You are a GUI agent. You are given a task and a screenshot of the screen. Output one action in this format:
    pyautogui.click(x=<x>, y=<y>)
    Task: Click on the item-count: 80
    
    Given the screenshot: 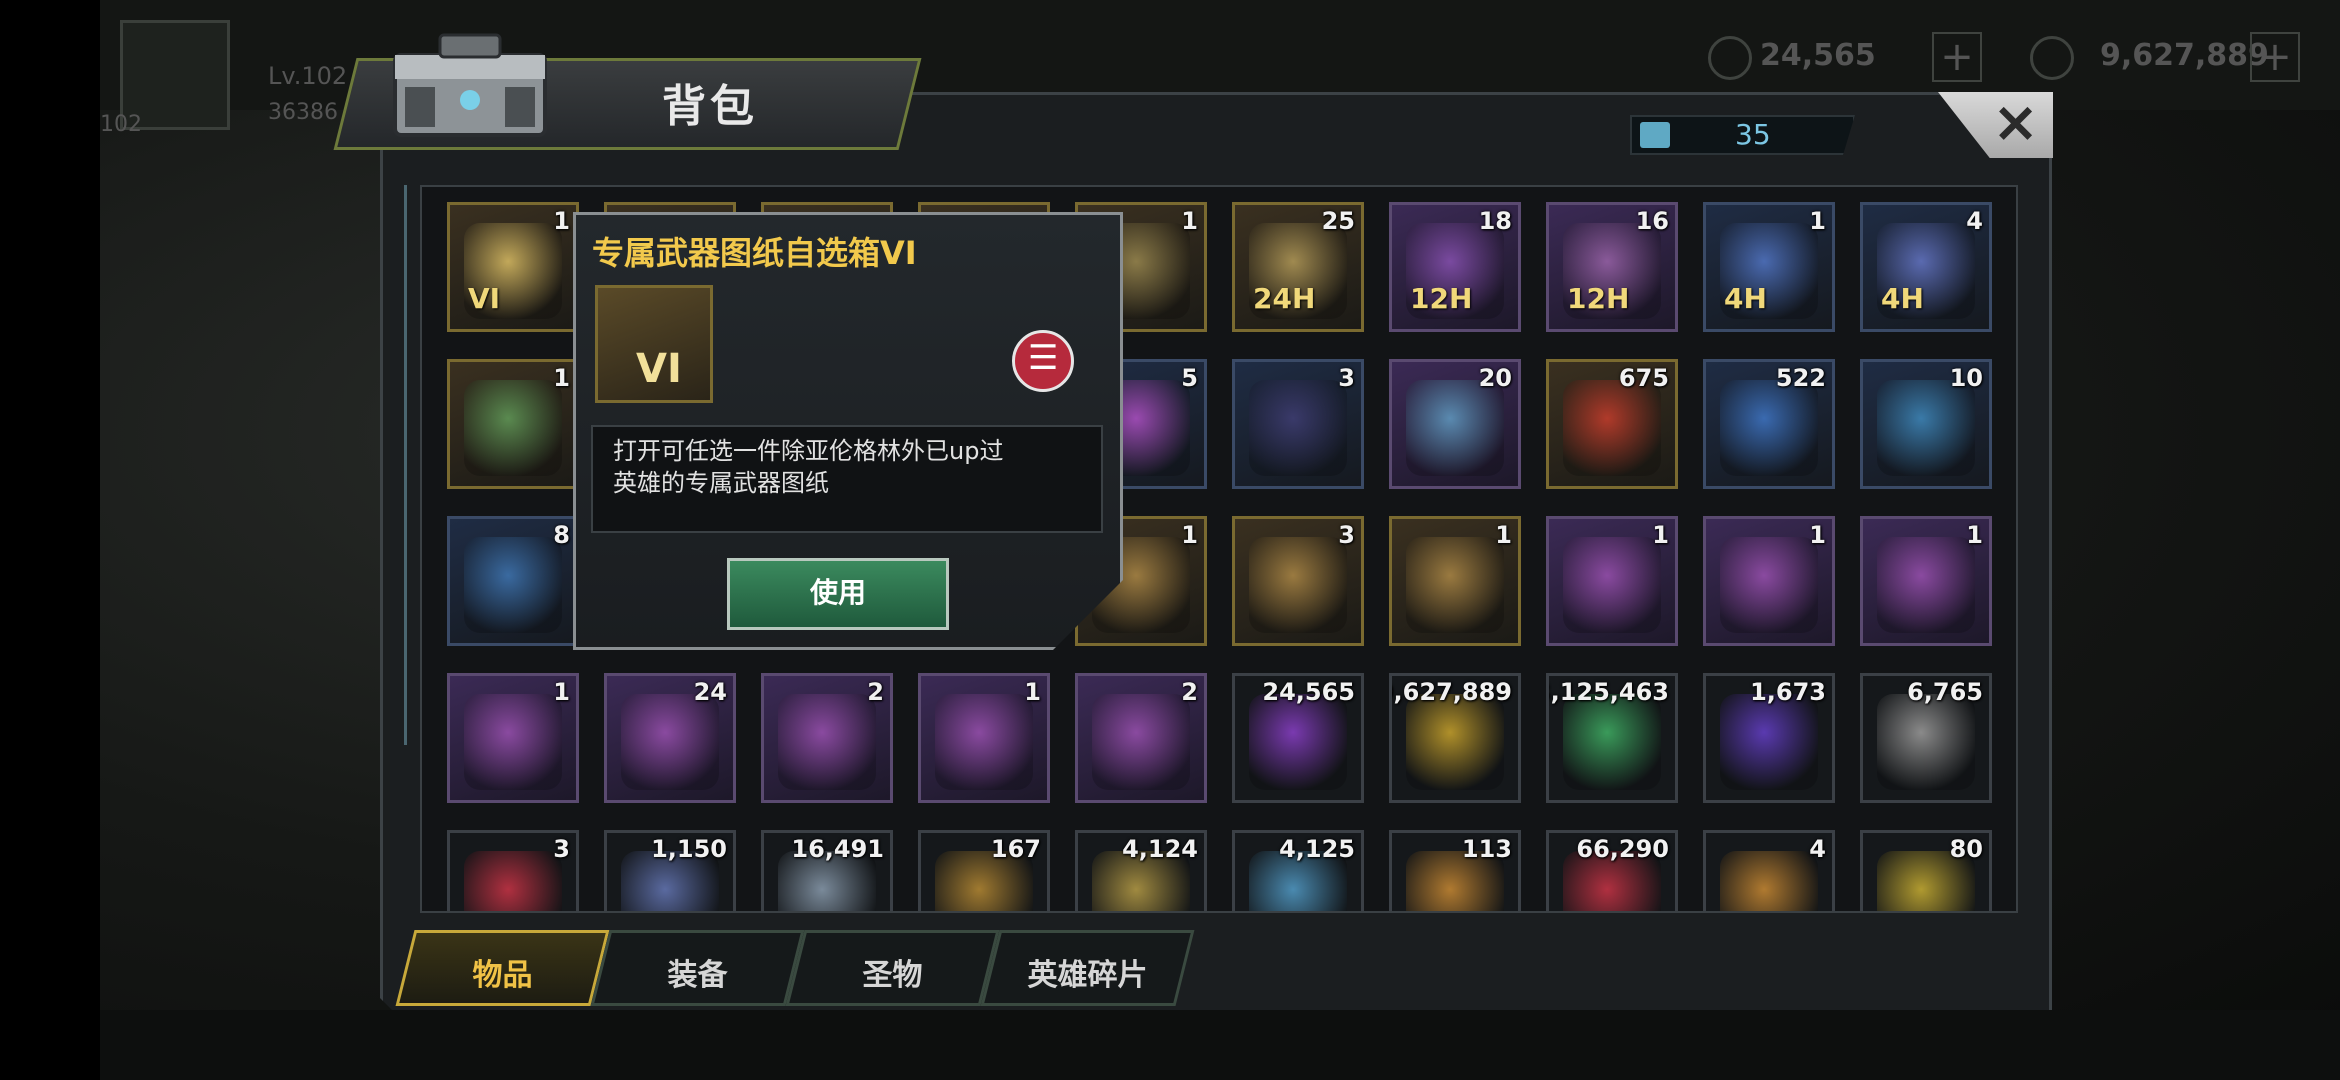 What is the action you would take?
    pyautogui.click(x=1966, y=849)
    